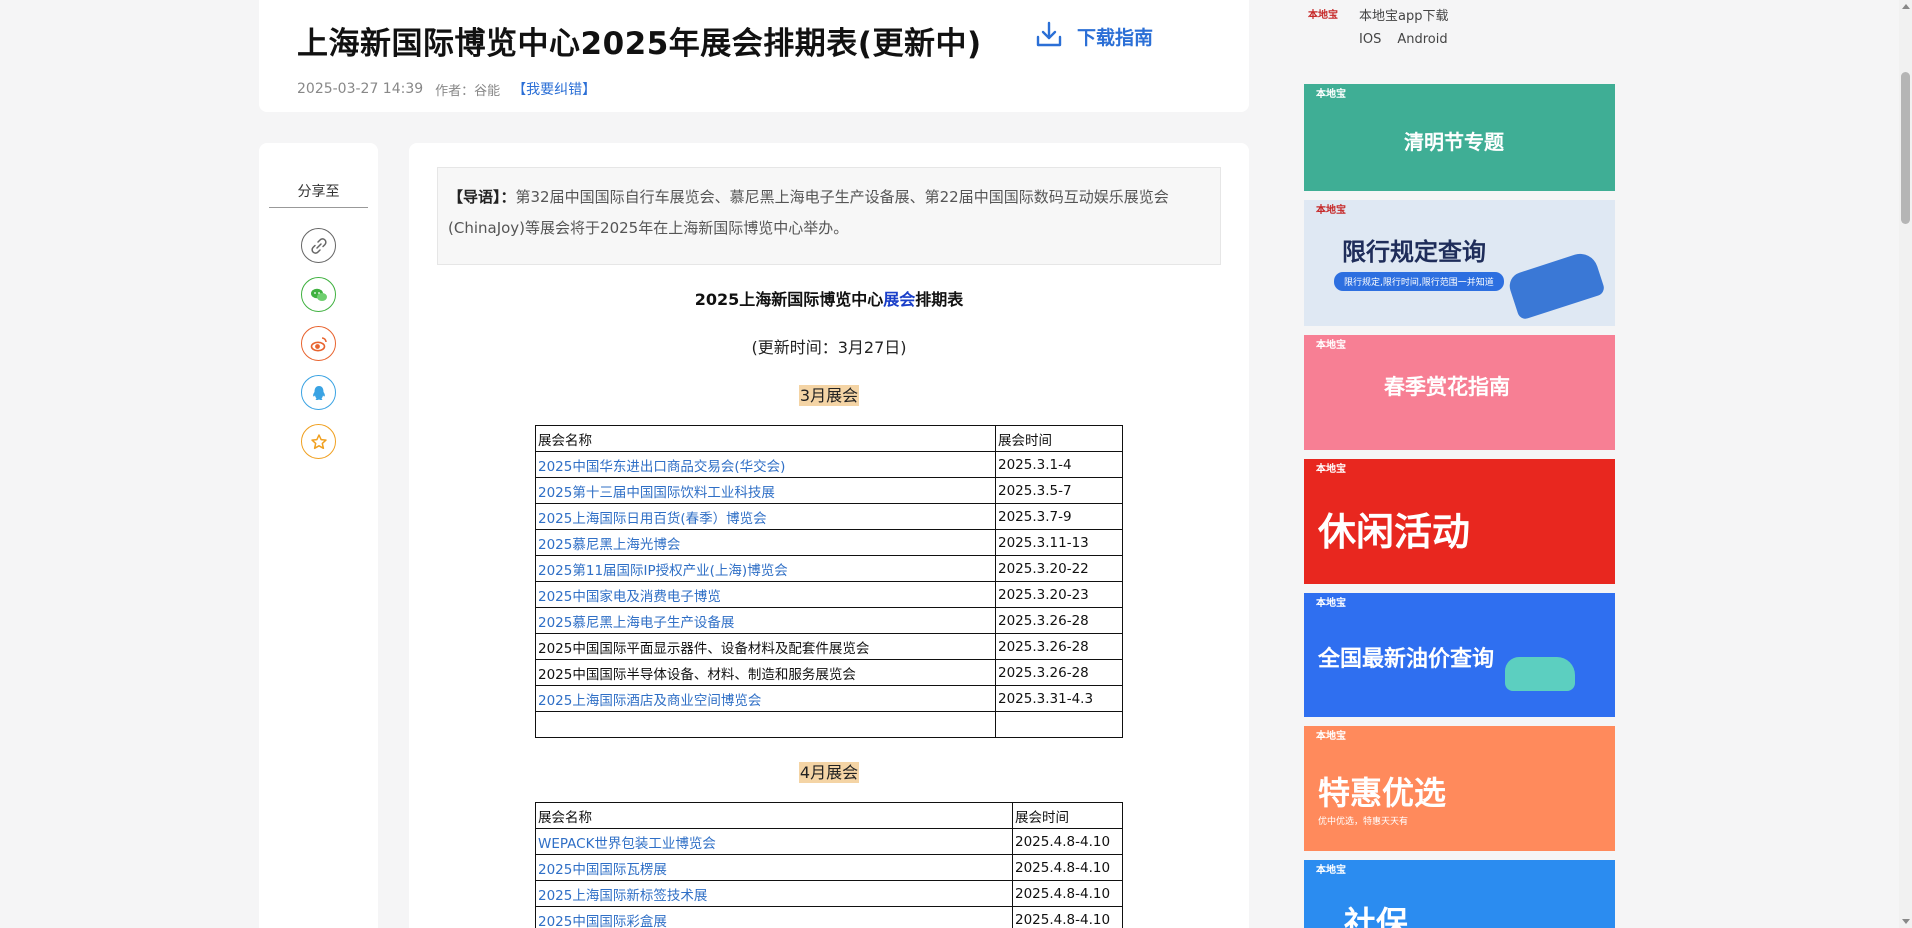  I want to click on scroll-thumb, so click(1905, 148).